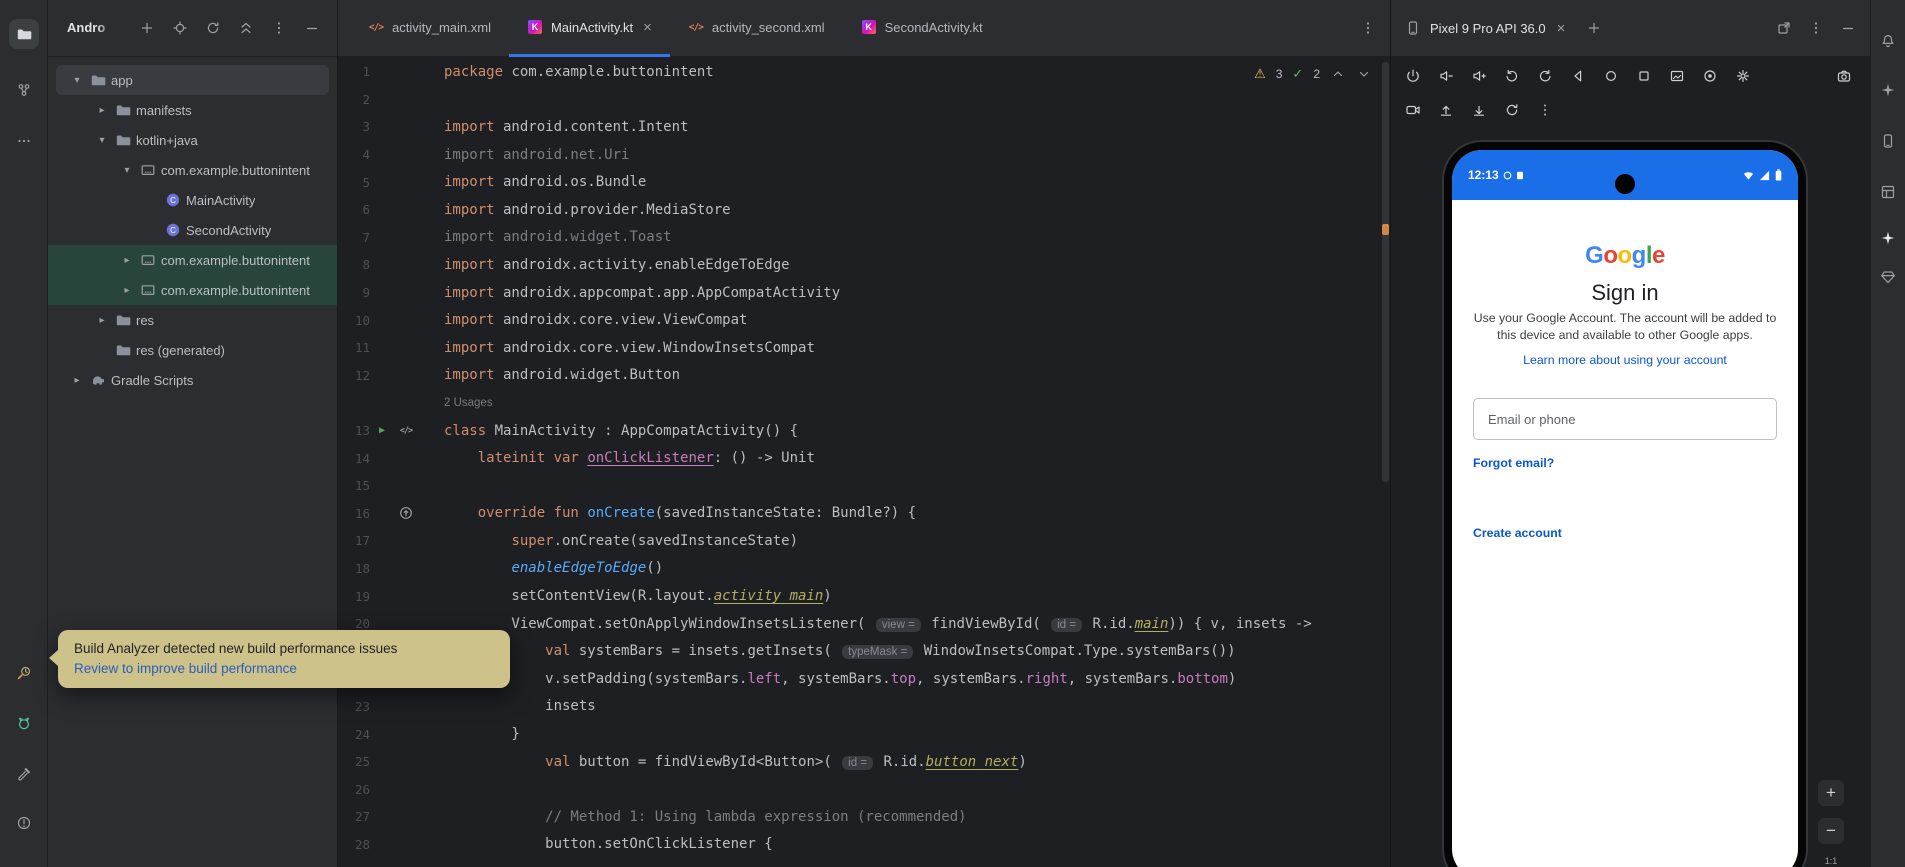 This screenshot has height=867, width=1905. I want to click on screenshot-icon, so click(1677, 76).